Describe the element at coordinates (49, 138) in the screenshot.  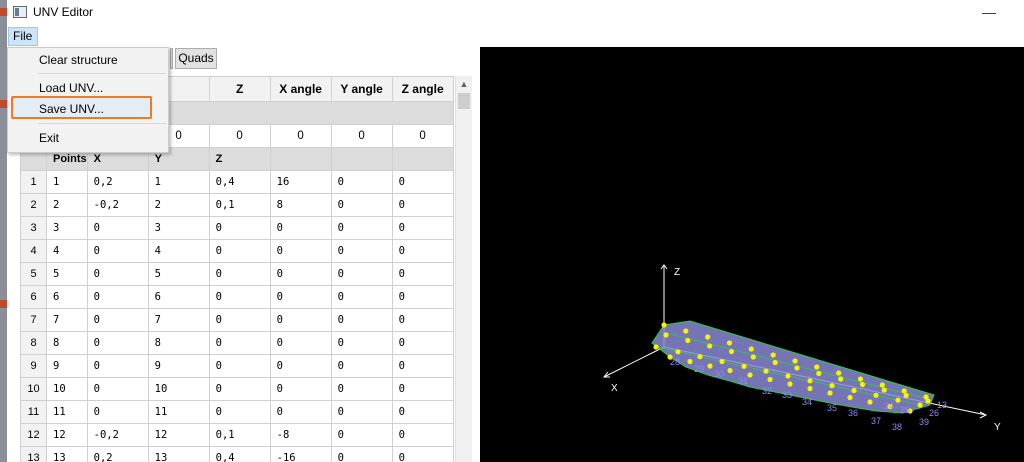
I see `menu-item-exit: Exit` at that location.